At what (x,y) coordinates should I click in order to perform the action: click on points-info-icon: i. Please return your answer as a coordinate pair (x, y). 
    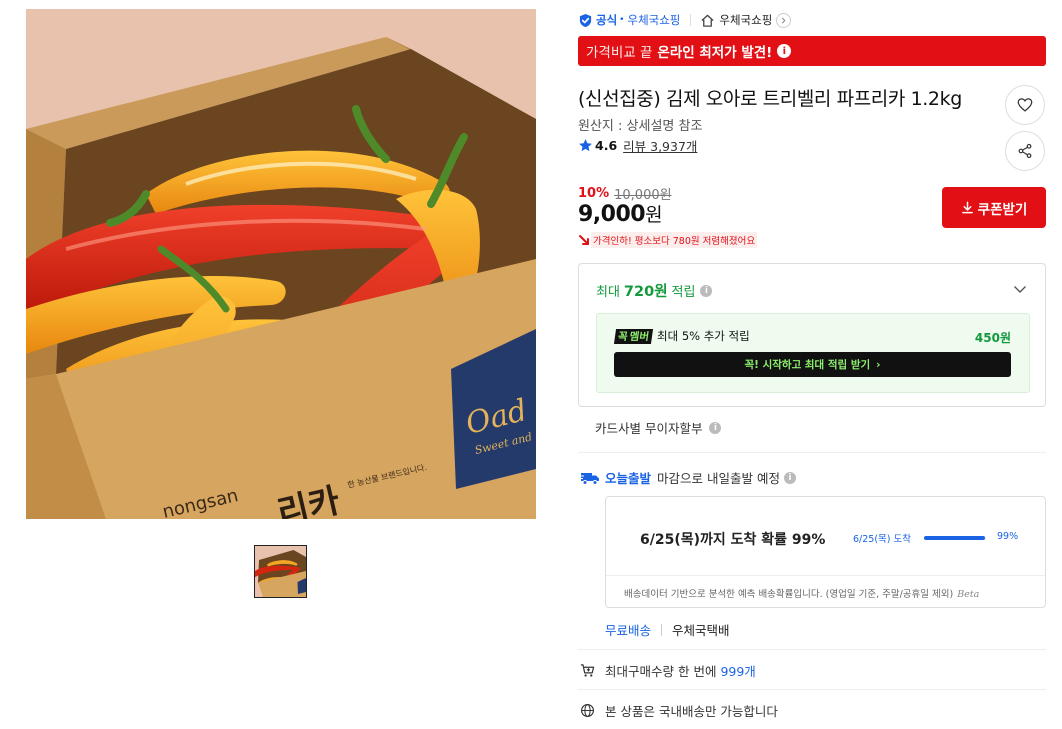
    Looking at the image, I should click on (706, 290).